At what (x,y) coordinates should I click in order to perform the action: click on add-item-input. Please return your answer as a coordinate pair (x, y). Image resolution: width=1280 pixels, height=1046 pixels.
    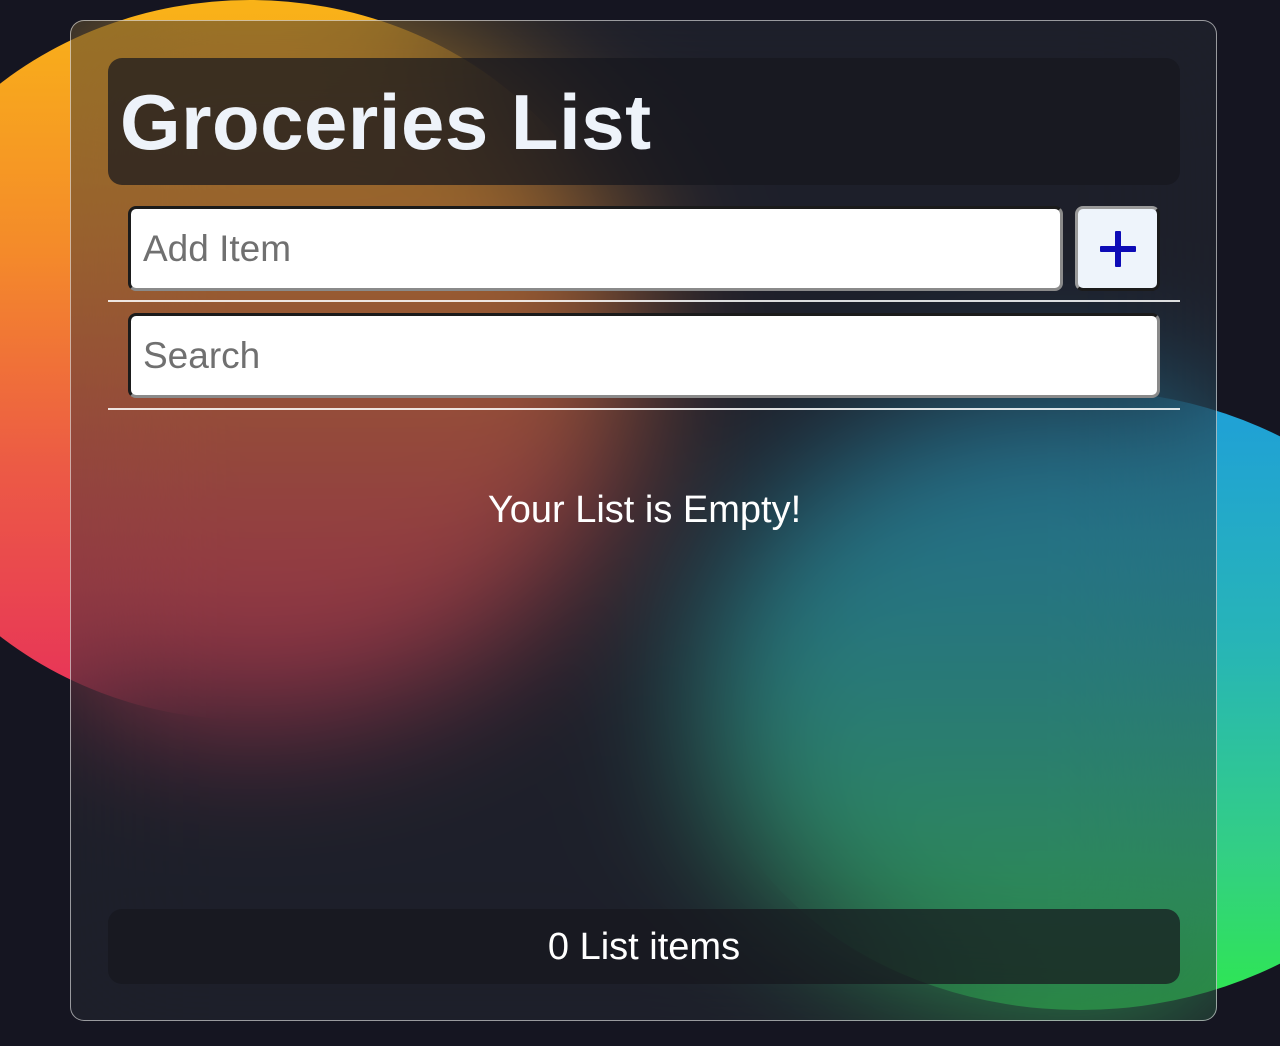
    Looking at the image, I should click on (595, 248).